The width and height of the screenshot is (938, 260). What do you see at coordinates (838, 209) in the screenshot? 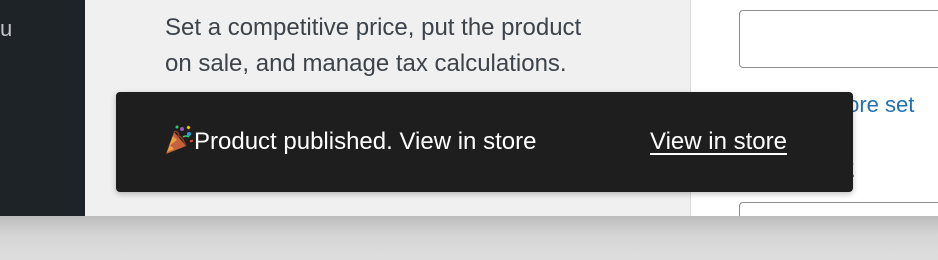
I see `sale-price-input` at bounding box center [838, 209].